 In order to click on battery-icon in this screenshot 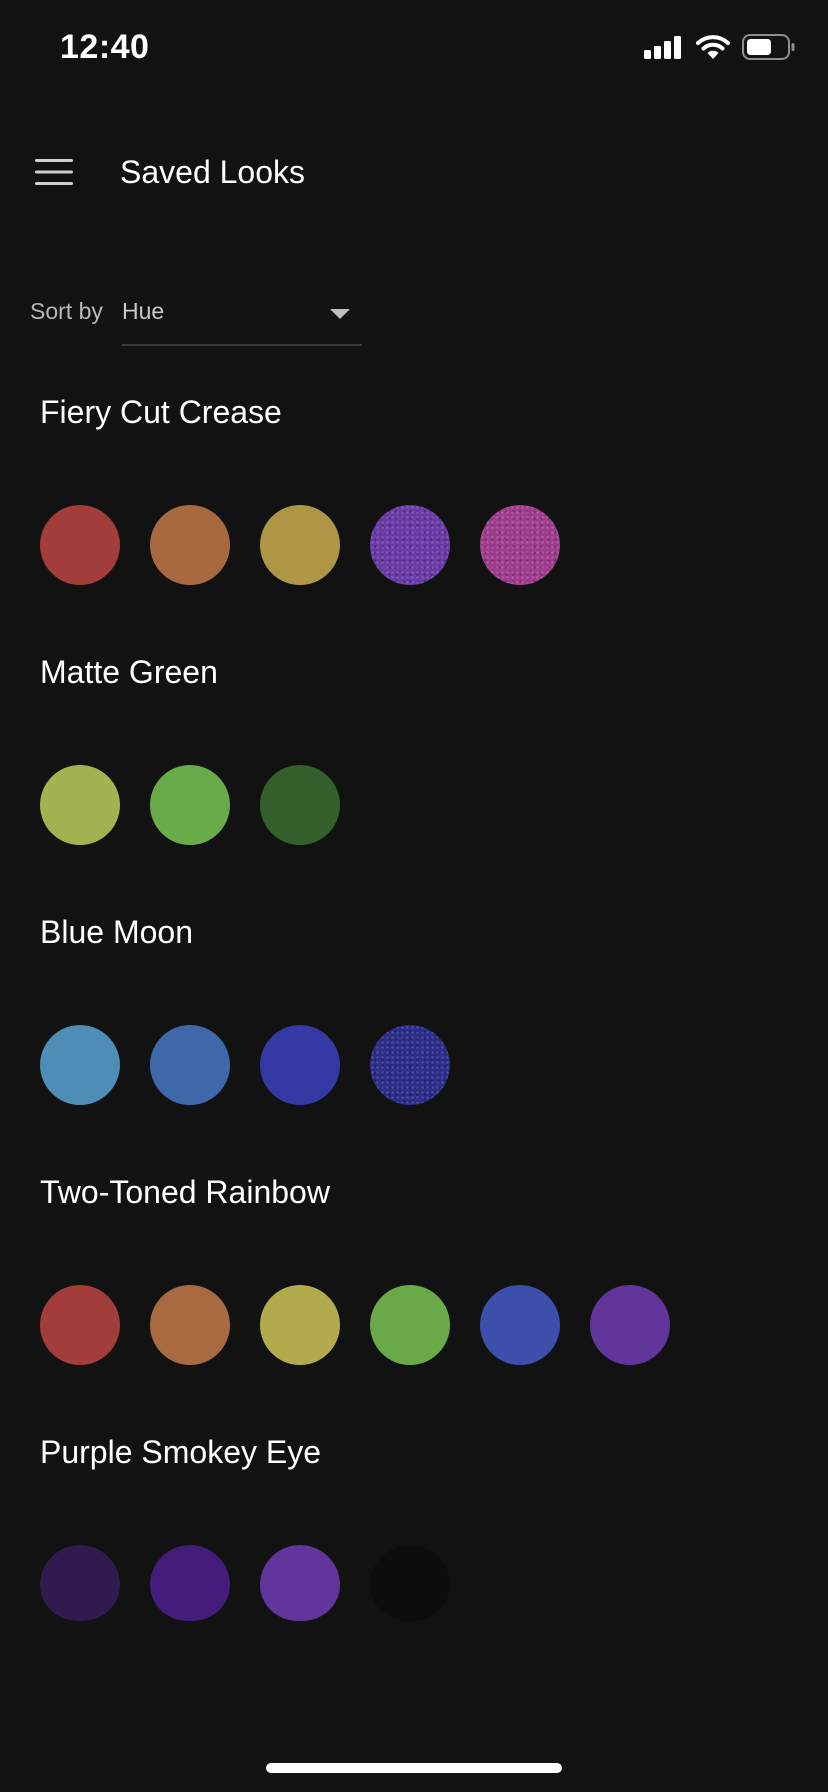, I will do `click(769, 49)`.